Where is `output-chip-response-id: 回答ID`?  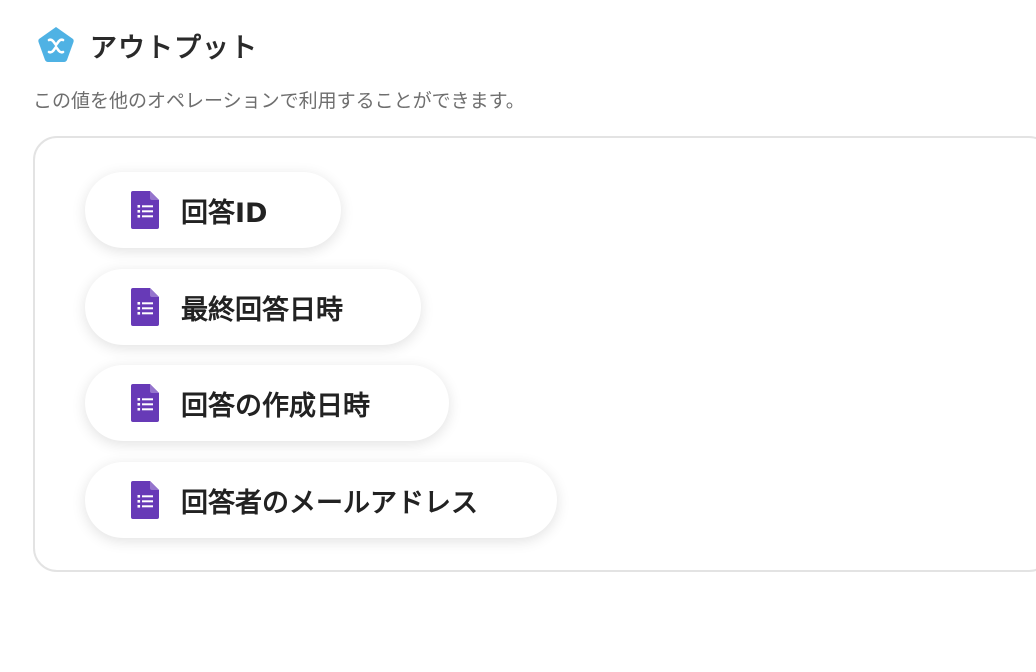 output-chip-response-id: 回答ID is located at coordinates (213, 210).